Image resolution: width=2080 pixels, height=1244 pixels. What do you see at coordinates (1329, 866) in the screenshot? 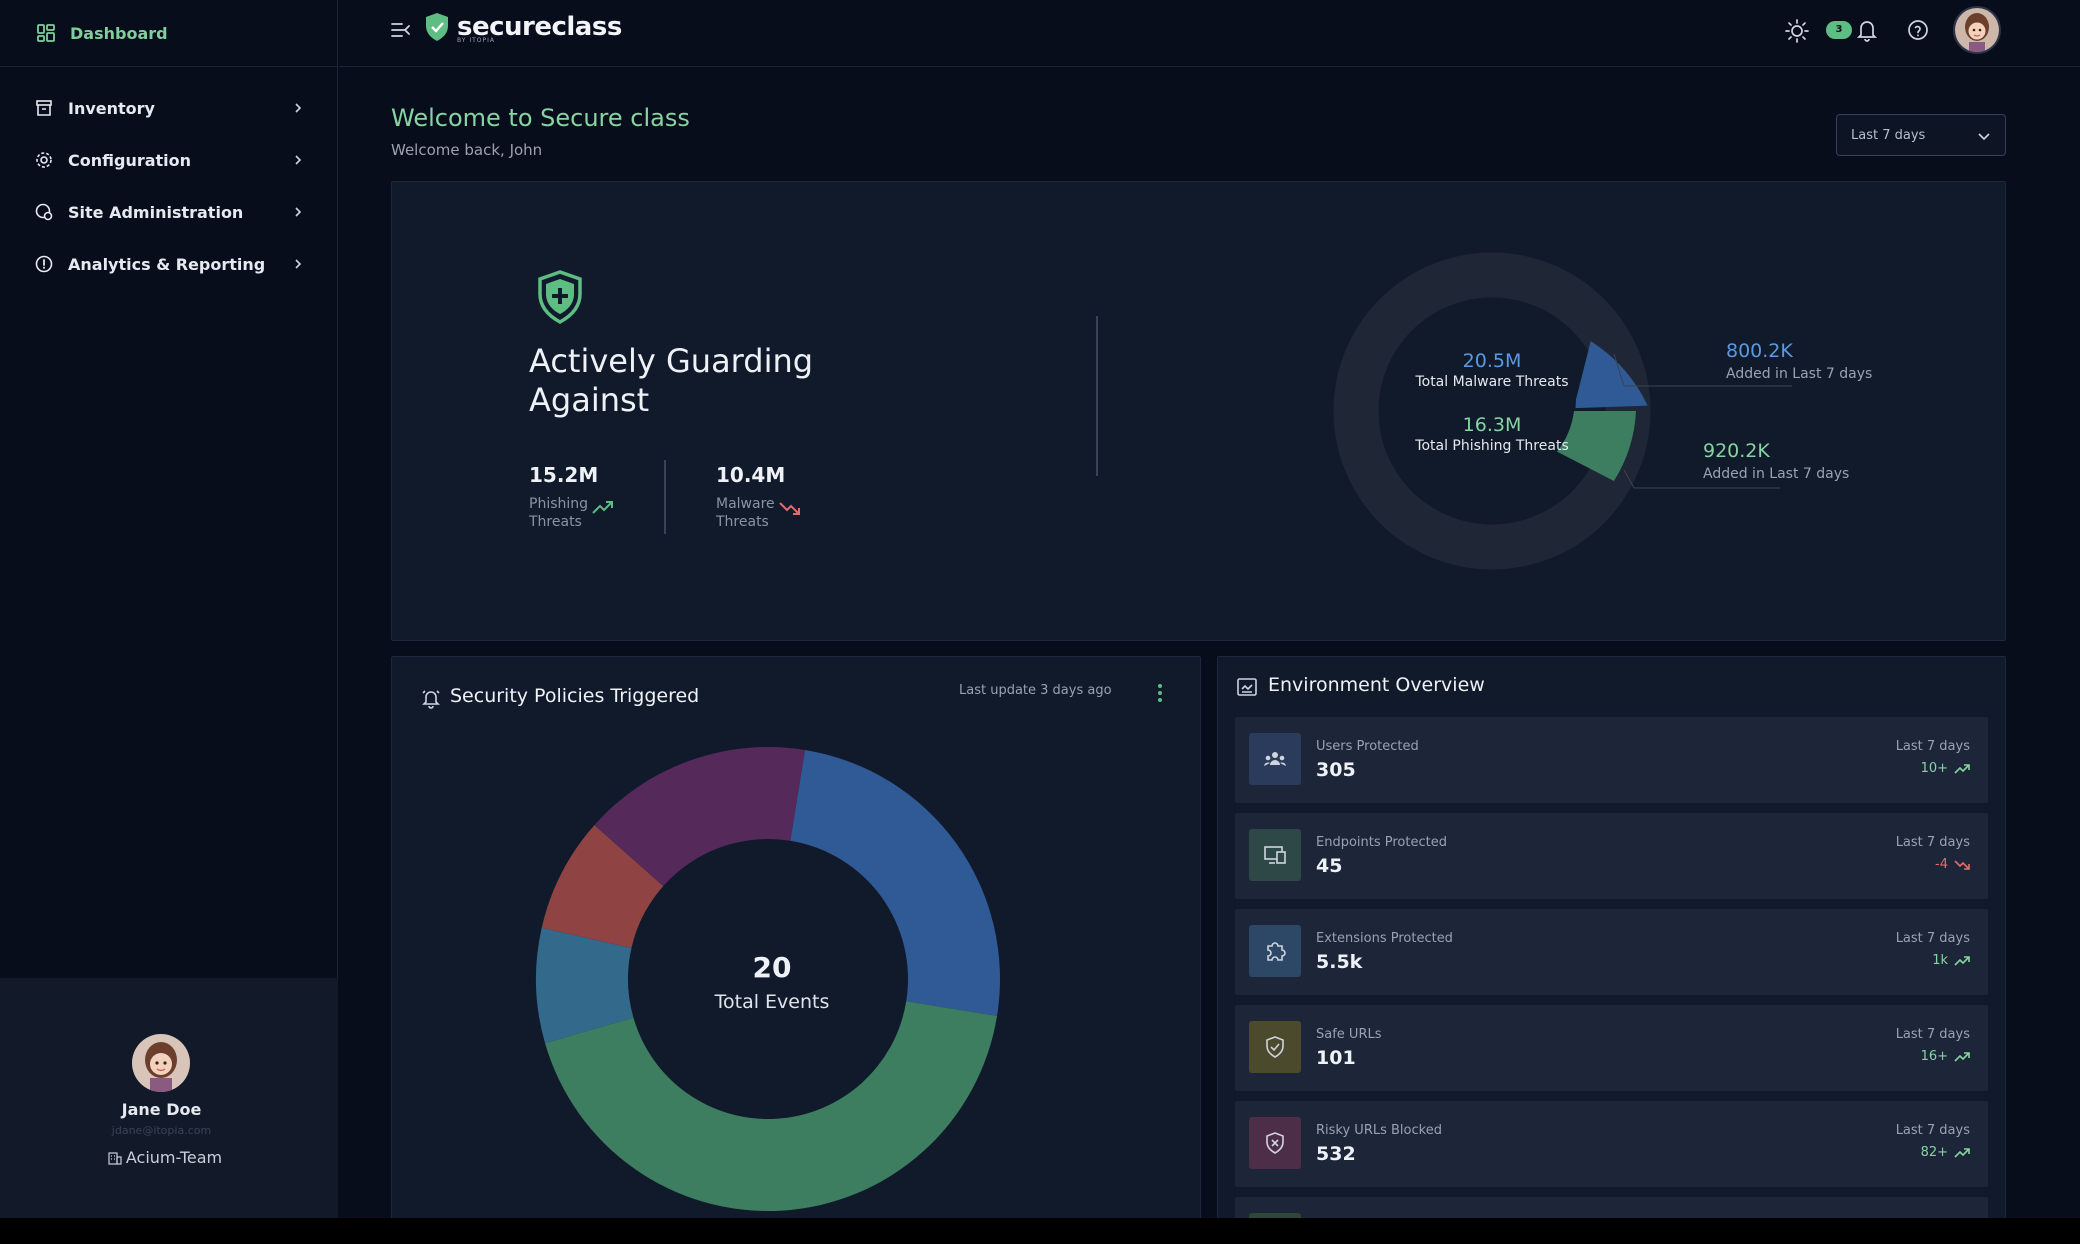
I see `env-row-value: 45` at bounding box center [1329, 866].